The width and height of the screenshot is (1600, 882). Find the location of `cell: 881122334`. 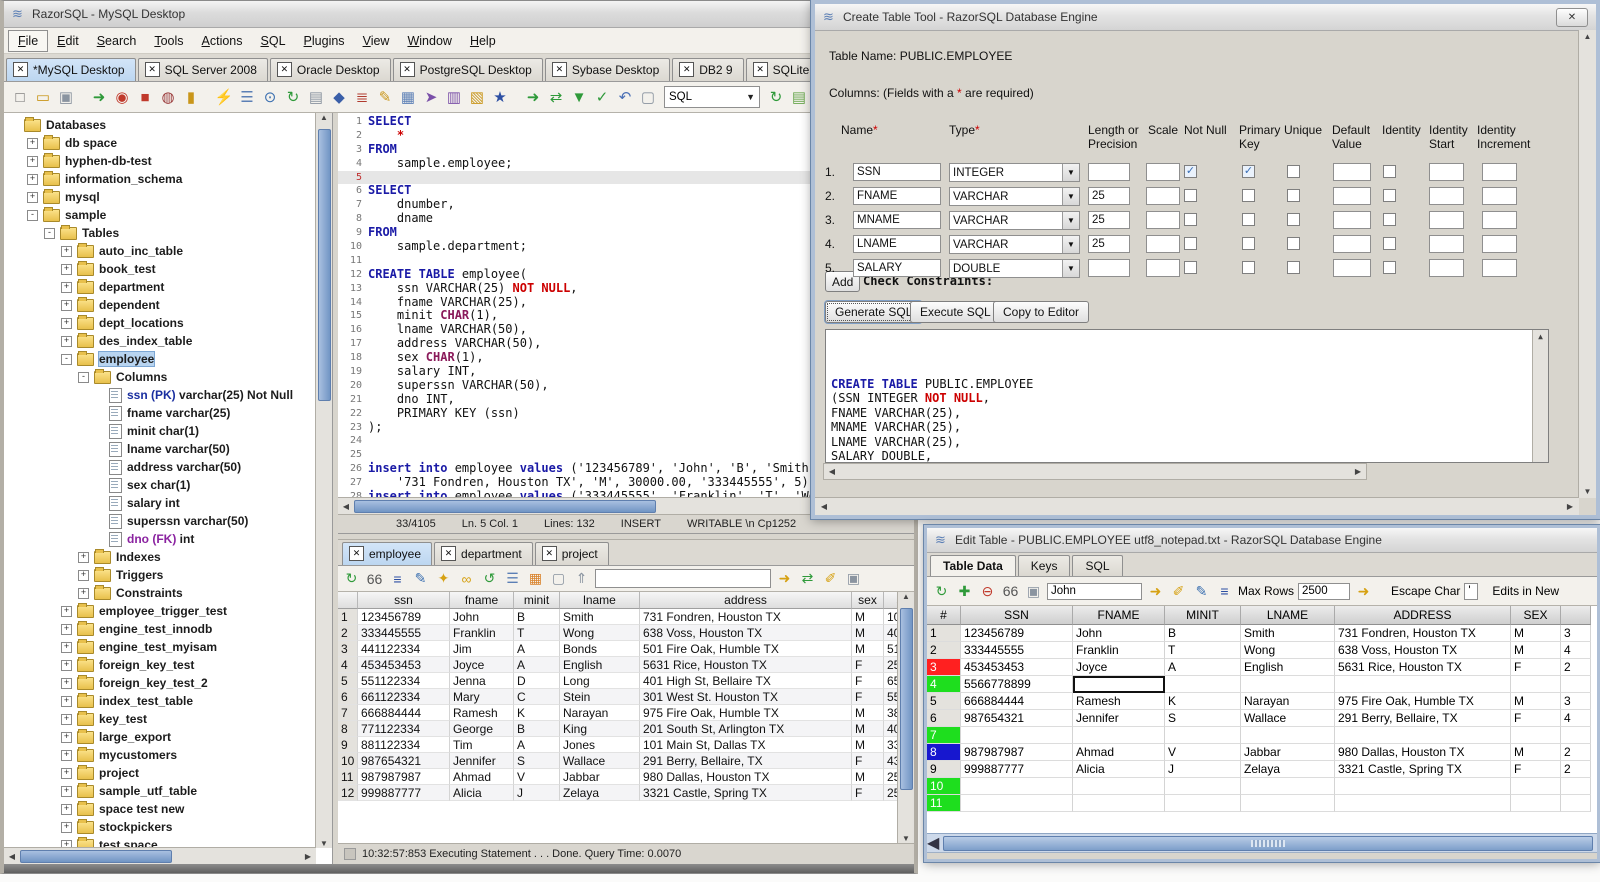

cell: 881122334 is located at coordinates (404, 745).